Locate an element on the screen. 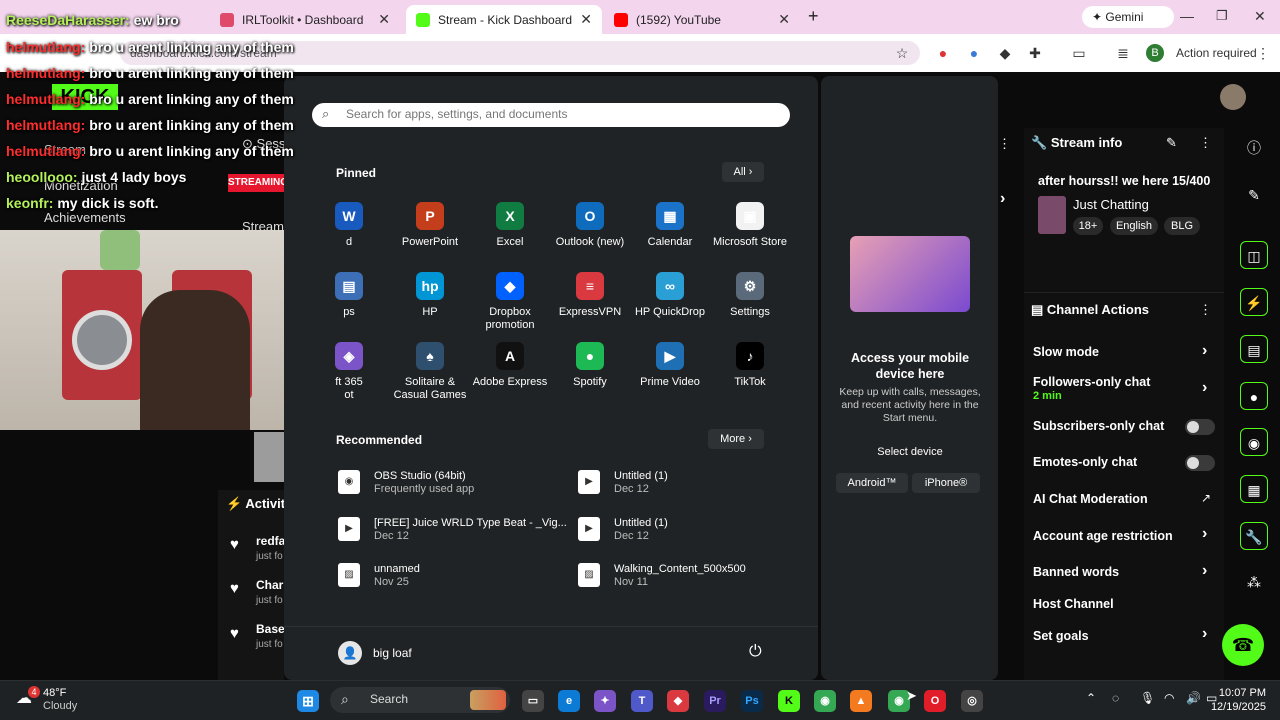 Image resolution: width=1280 pixels, height=720 pixels. tab-kick-dashboard: Stream - Kick Dashboard ✕ is located at coordinates (504, 19).